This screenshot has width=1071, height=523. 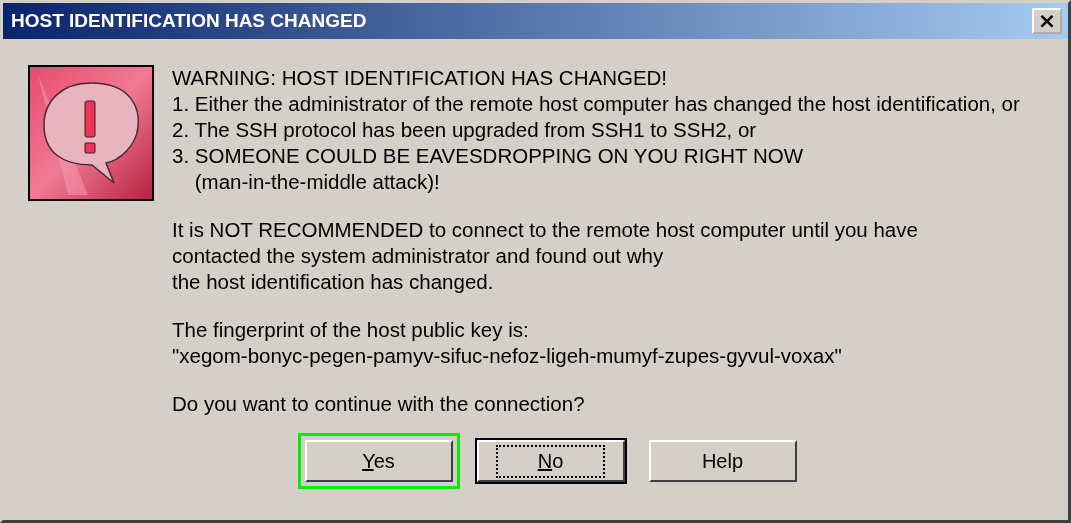 What do you see at coordinates (91, 133) in the screenshot?
I see `warning-bubble-icon` at bounding box center [91, 133].